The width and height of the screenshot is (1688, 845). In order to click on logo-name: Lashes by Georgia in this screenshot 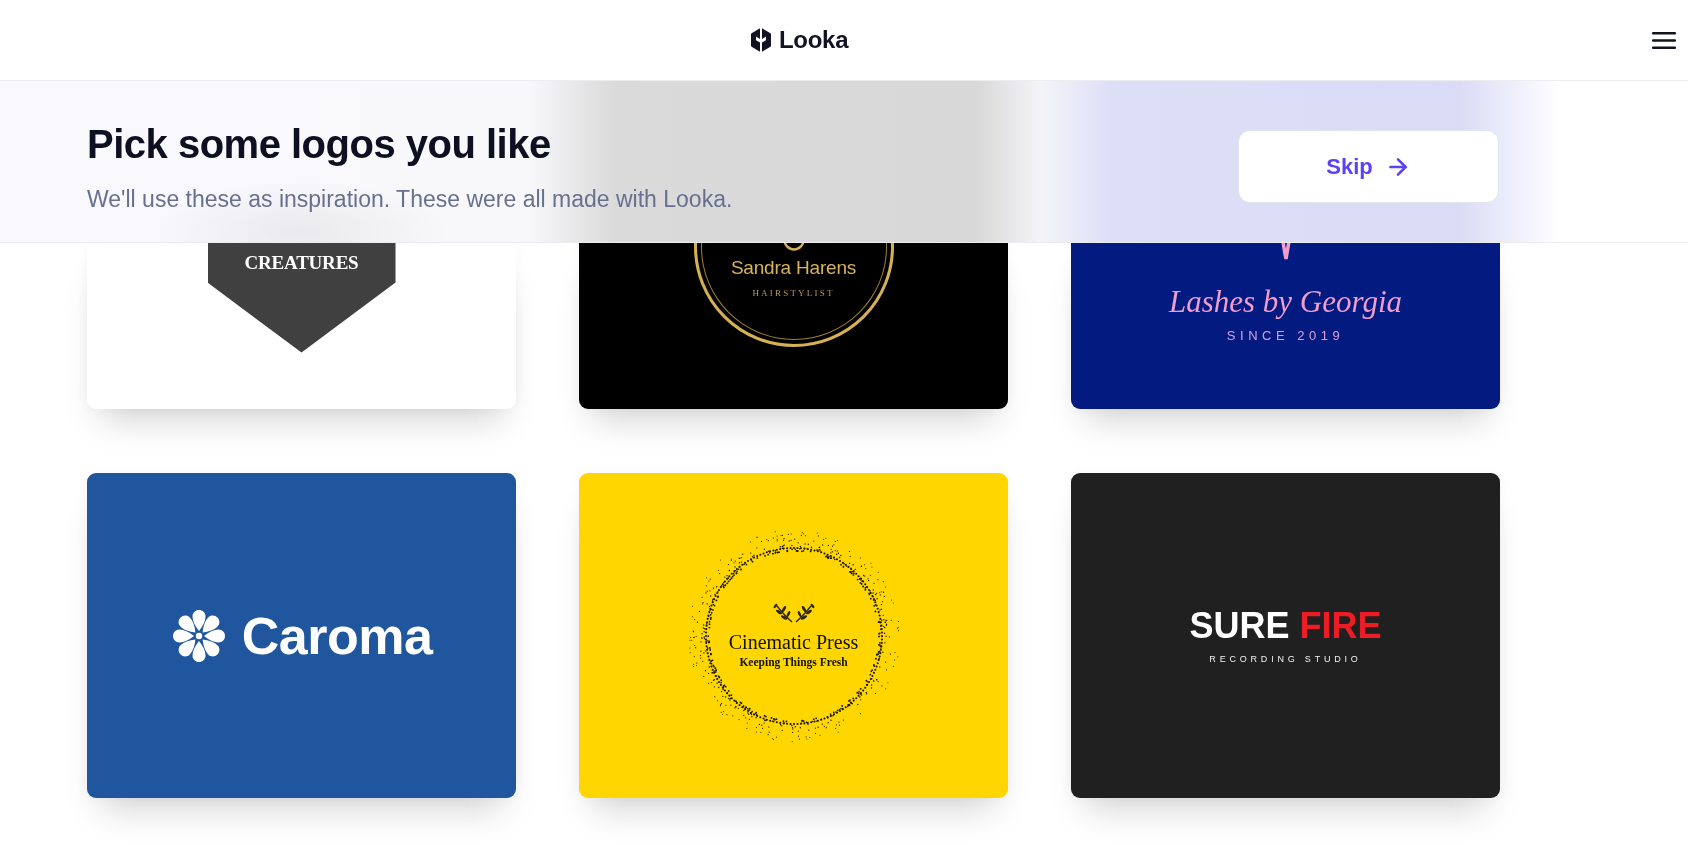, I will do `click(1285, 301)`.